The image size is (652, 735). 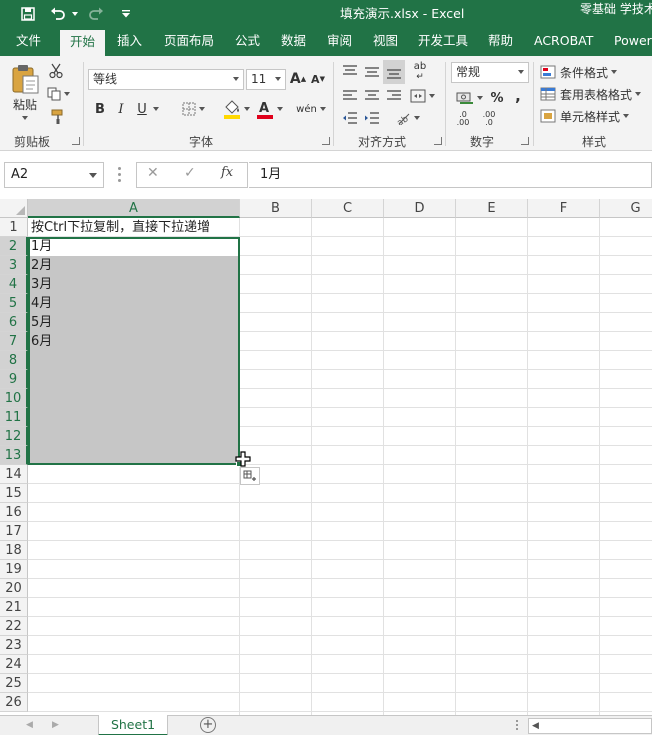 I want to click on paste-button: 粘贴, so click(x=25, y=104).